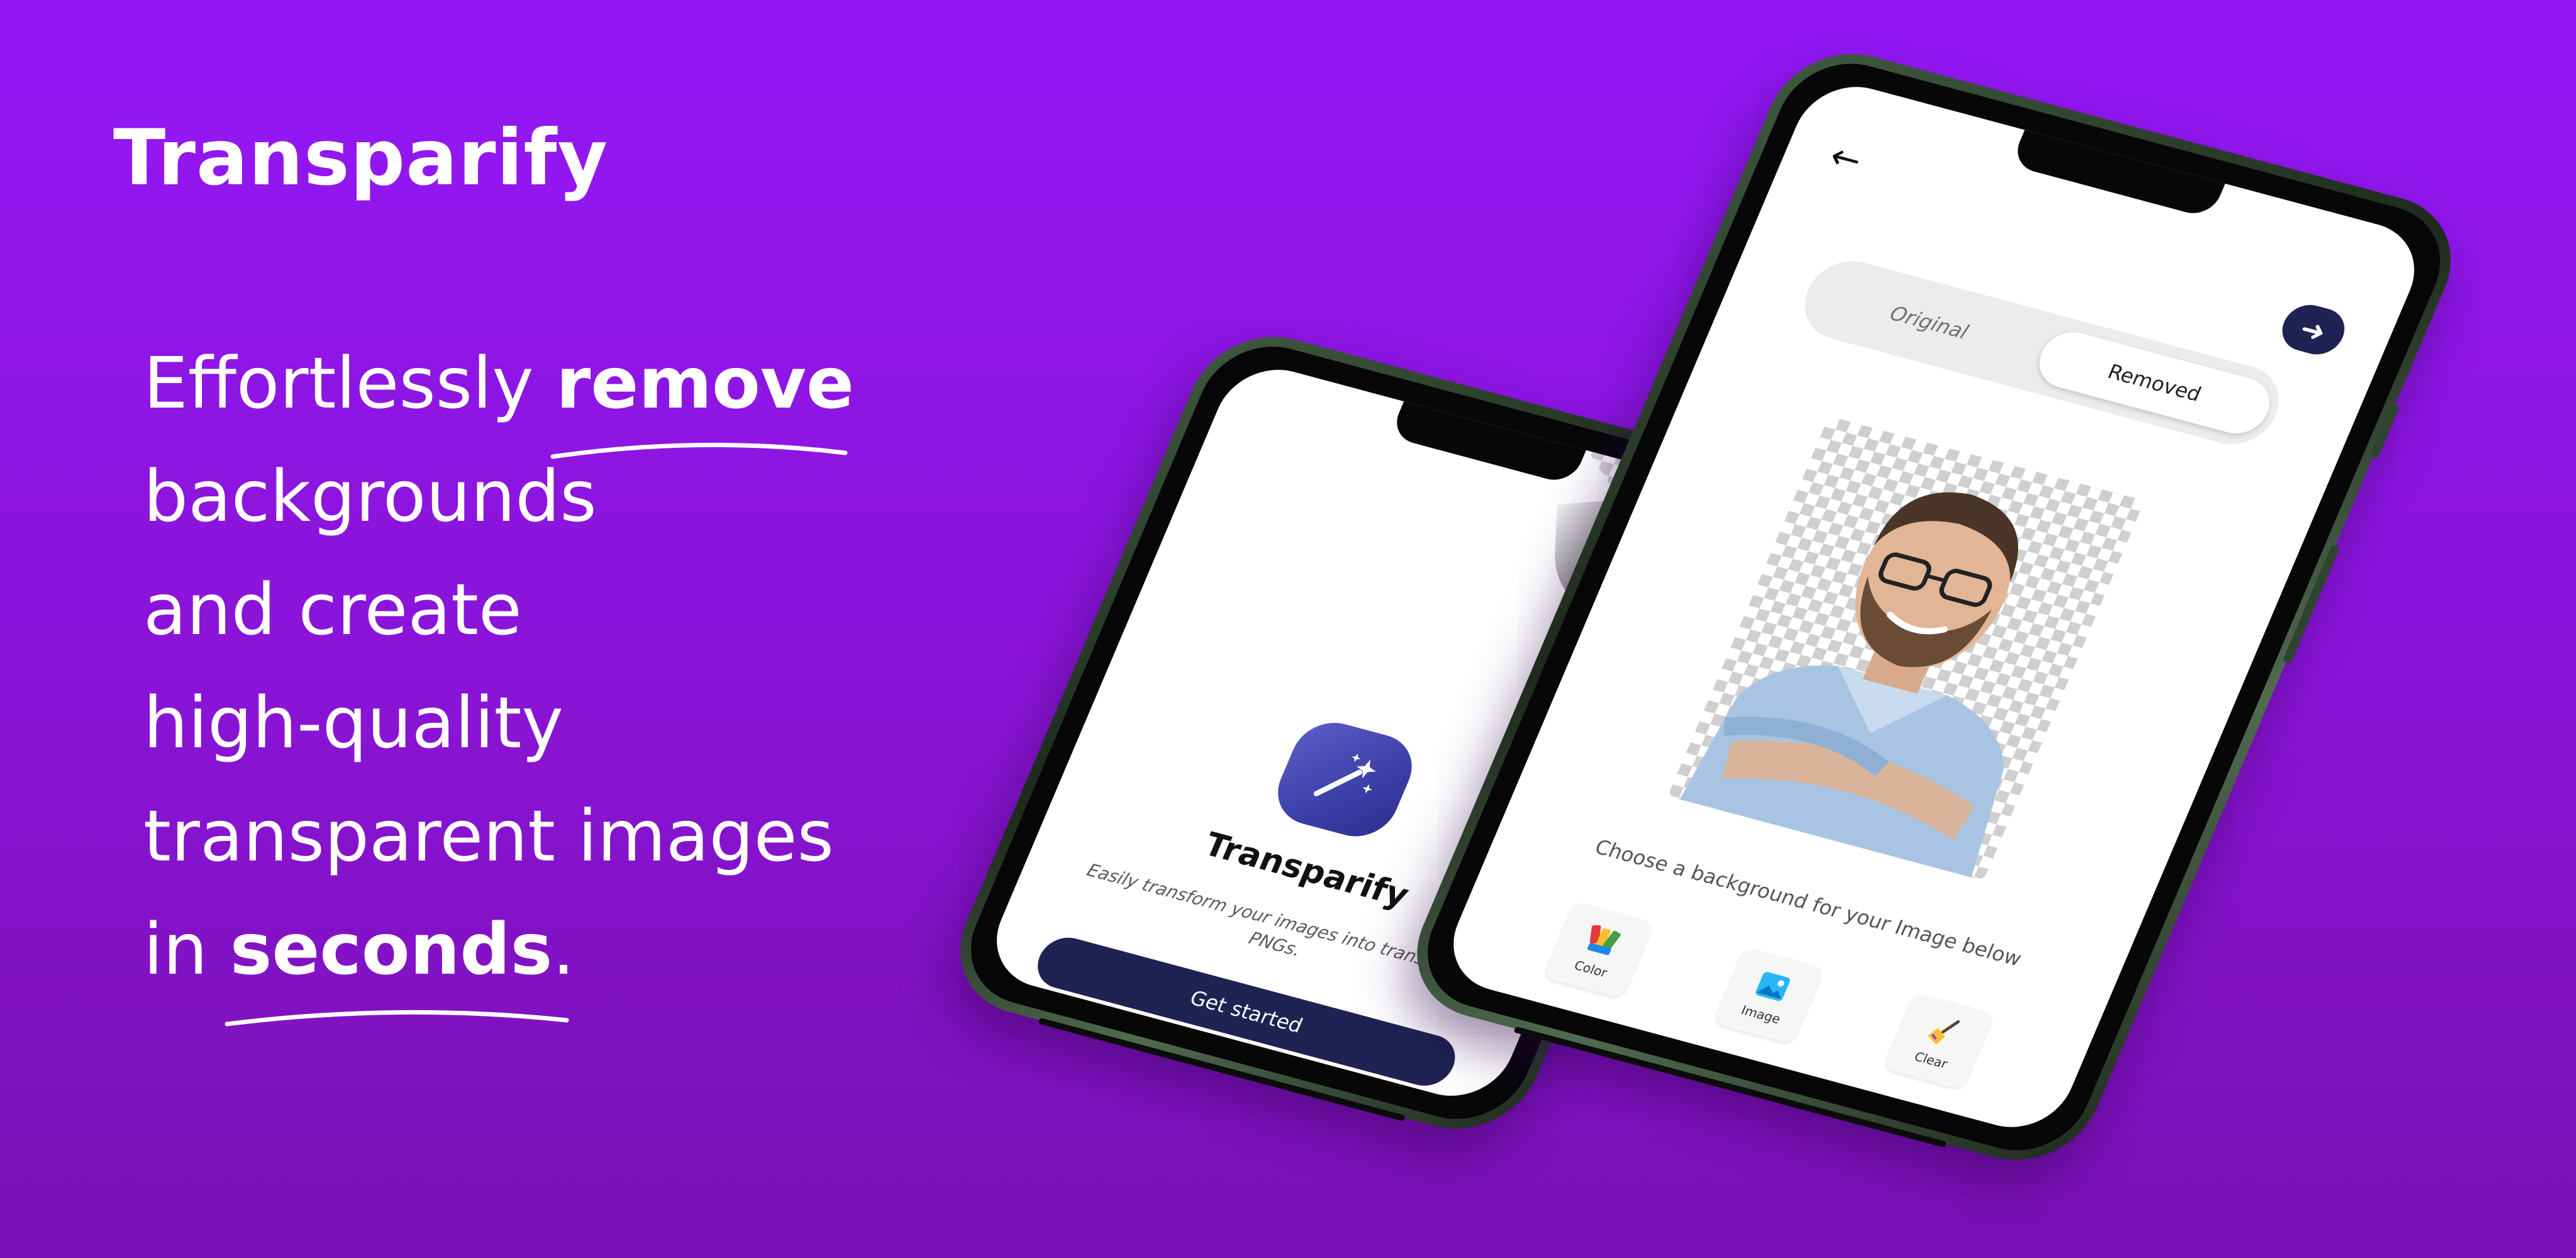 The height and width of the screenshot is (1258, 2576). I want to click on headline-line-3: and create, so click(332, 610).